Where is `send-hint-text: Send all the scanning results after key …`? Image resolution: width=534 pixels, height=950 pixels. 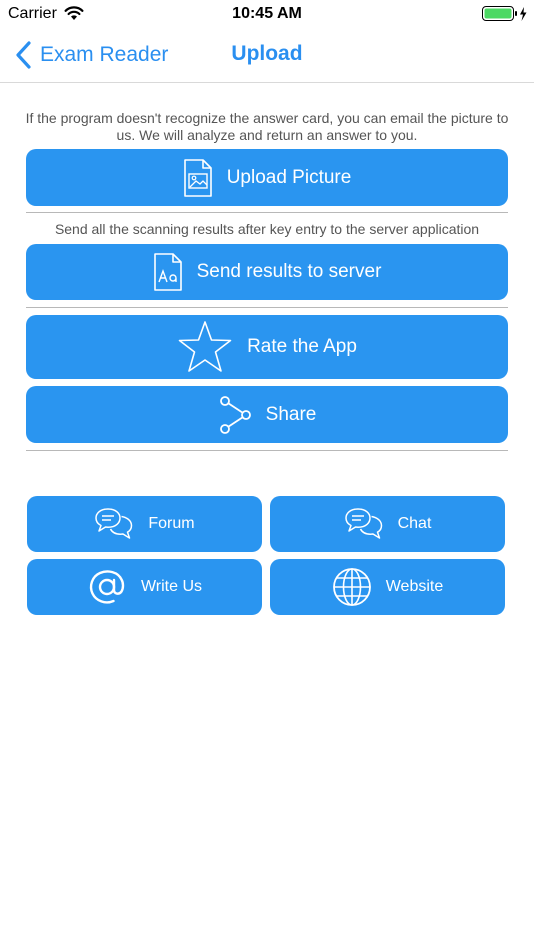
send-hint-text: Send all the scanning results after key … is located at coordinates (267, 229).